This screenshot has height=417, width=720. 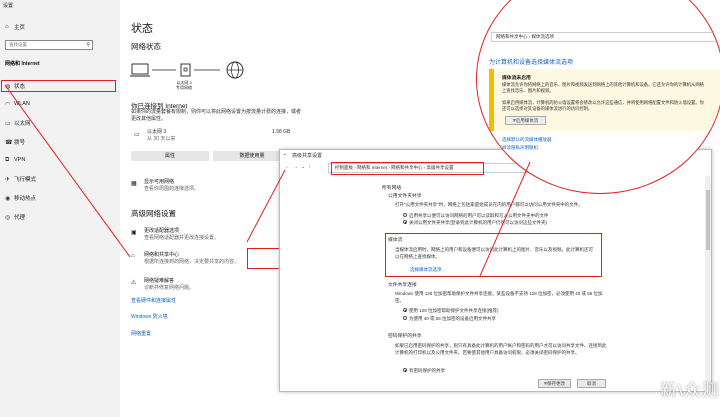 What do you see at coordinates (690, 390) in the screenshot?
I see `watermark: 新\众测` at bounding box center [690, 390].